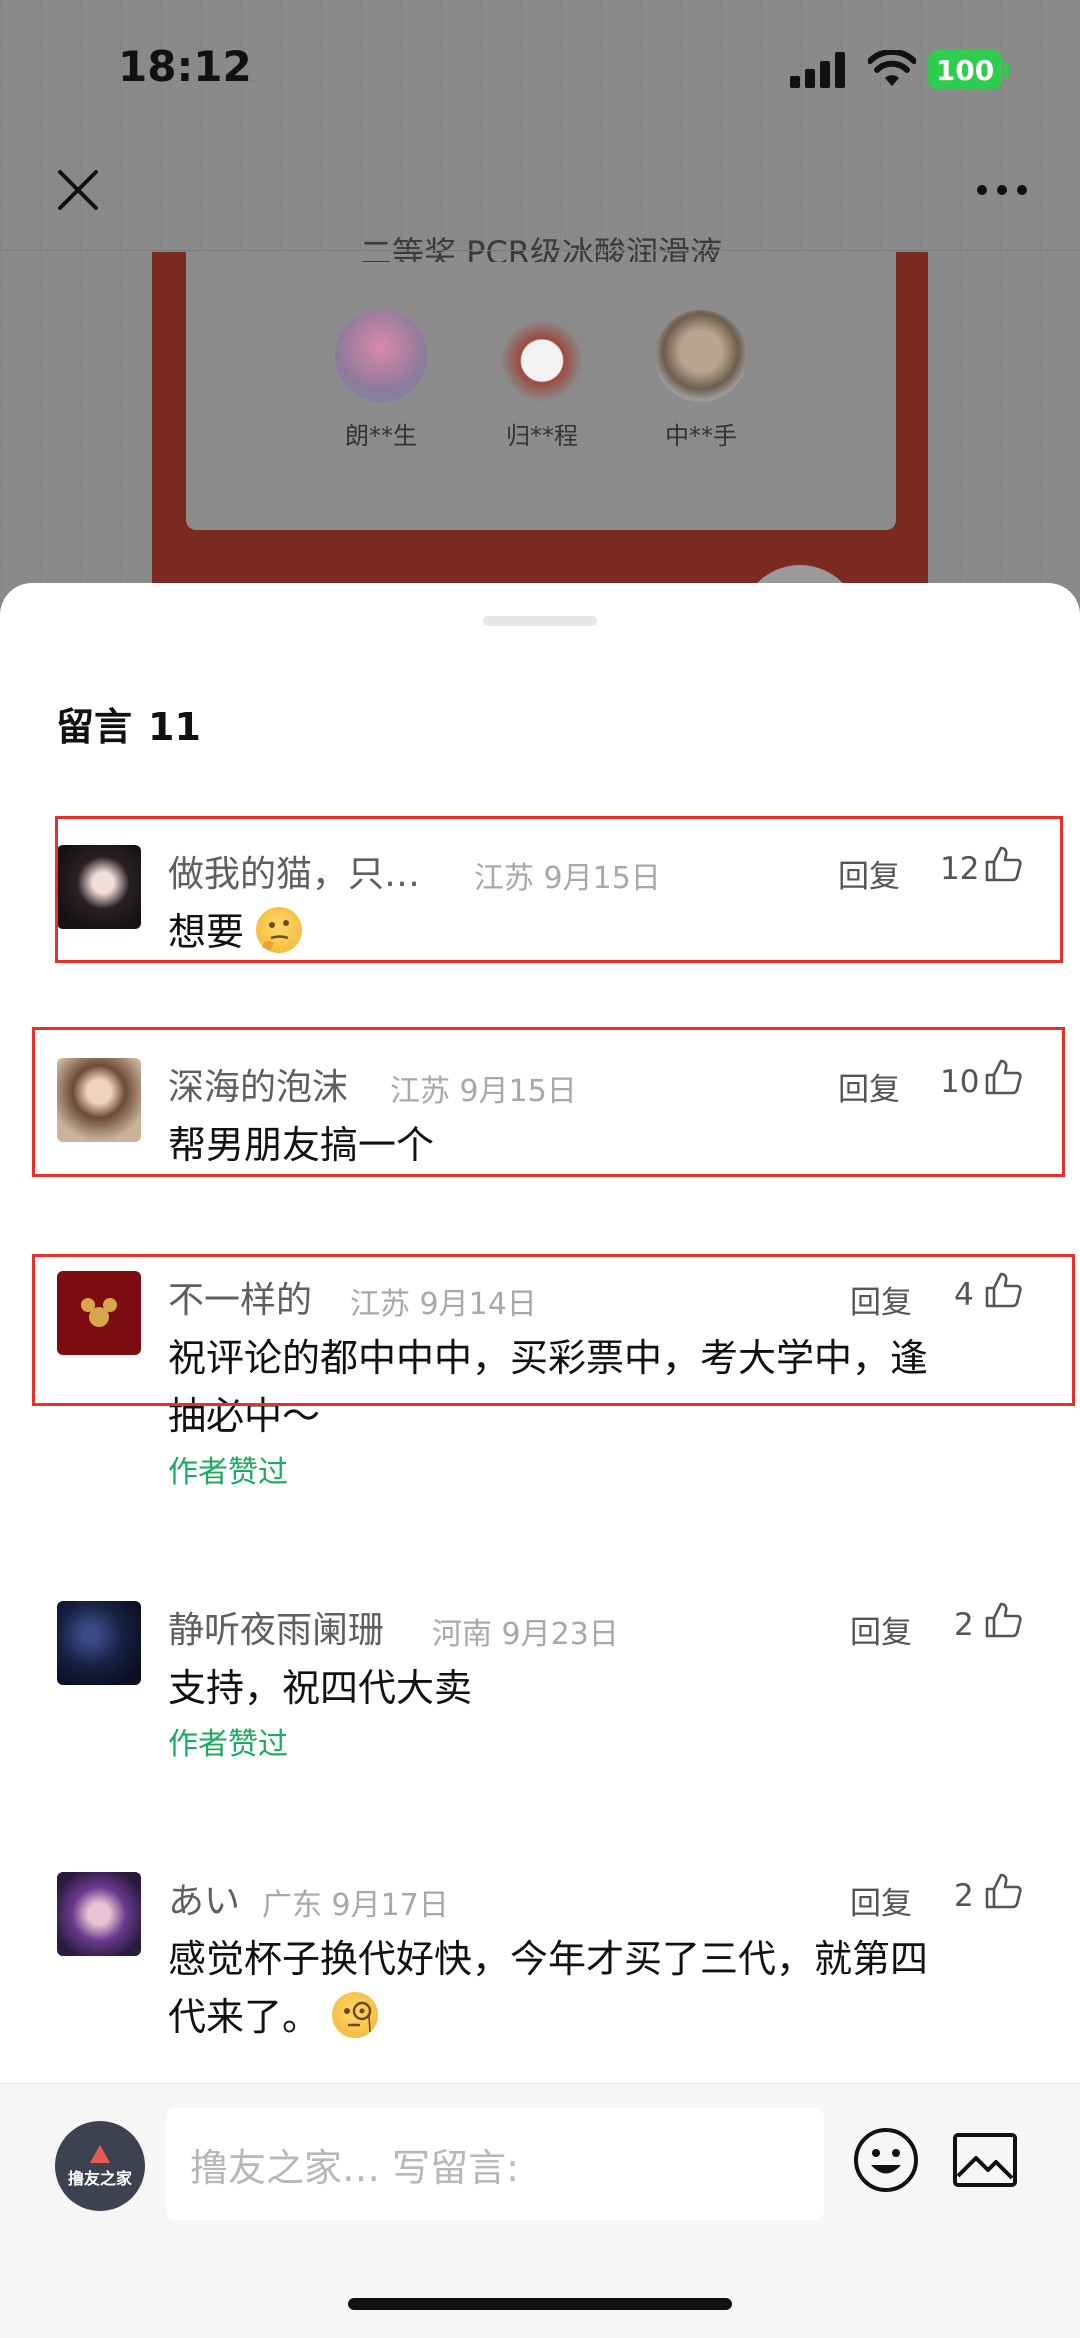 The height and width of the screenshot is (2338, 1080). I want to click on status-time: 18:12, so click(185, 66).